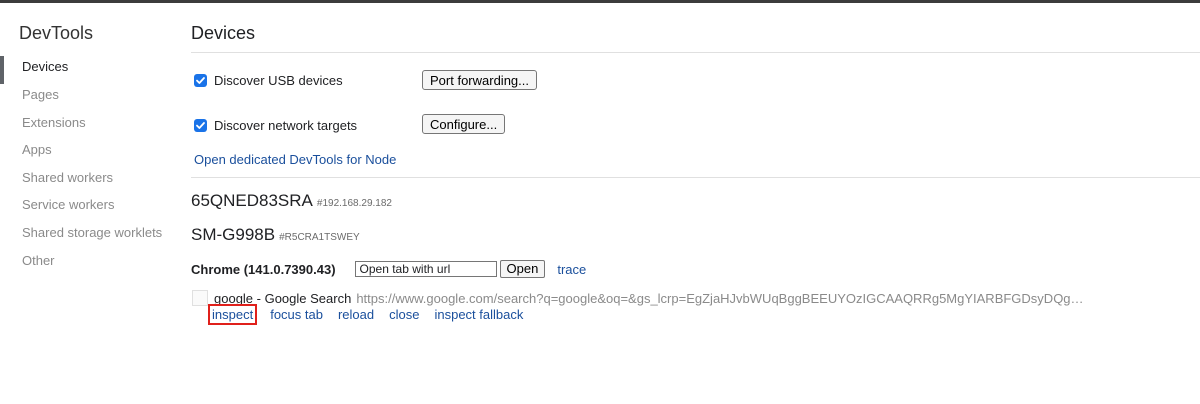 This screenshot has width=1200, height=404. What do you see at coordinates (67, 178) in the screenshot?
I see `sidebar-item-shared-workers: Shared workers` at bounding box center [67, 178].